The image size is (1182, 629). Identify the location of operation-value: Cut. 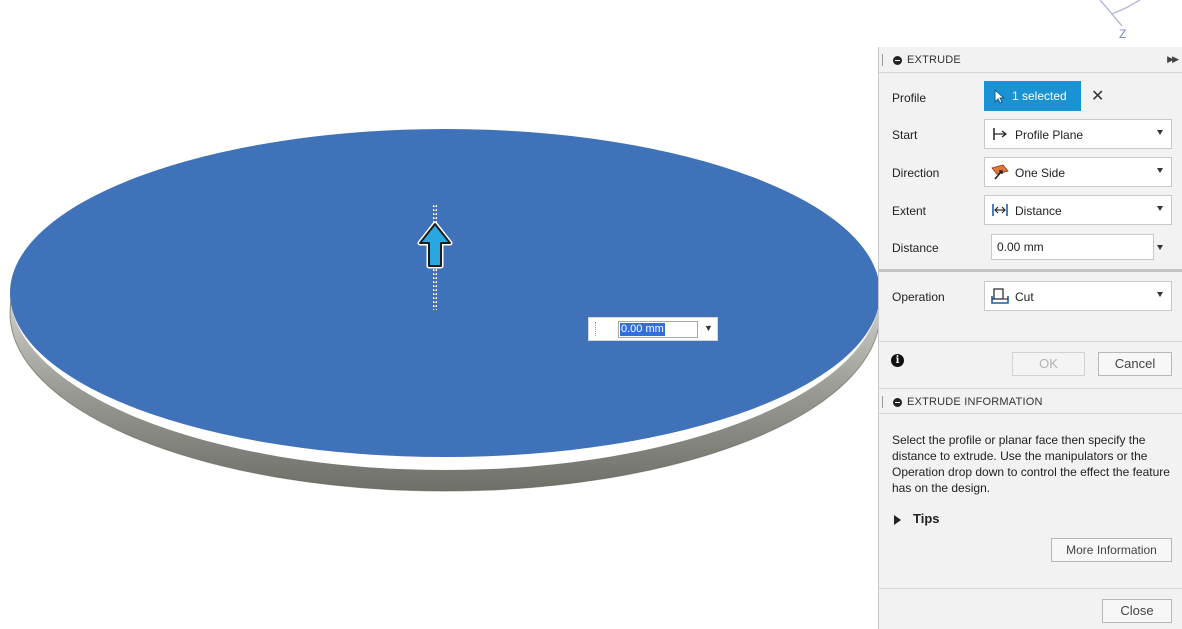
(1024, 297).